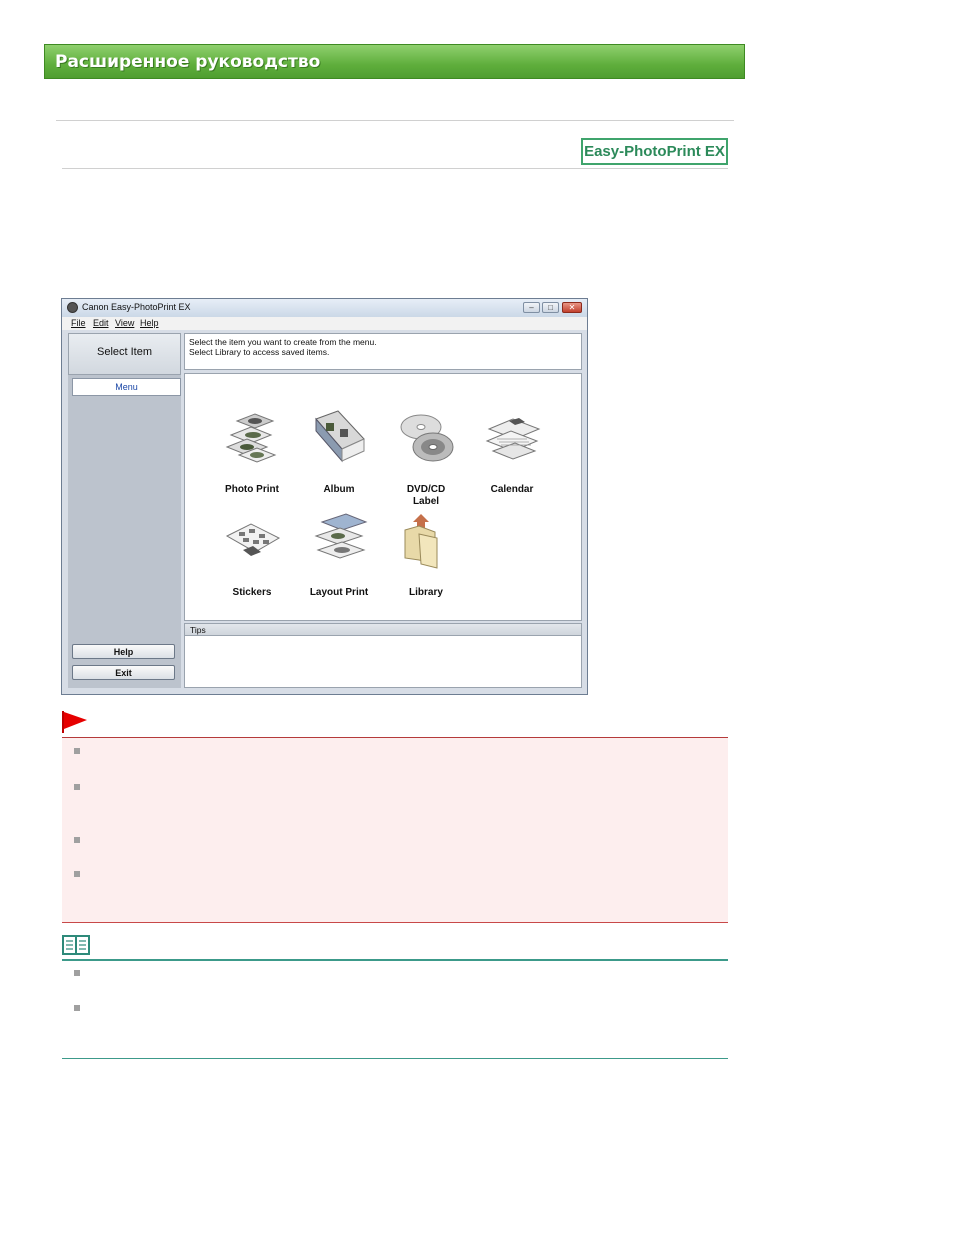  Describe the element at coordinates (395, 1058) in the screenshot. I see `note-bottom-divider` at that location.